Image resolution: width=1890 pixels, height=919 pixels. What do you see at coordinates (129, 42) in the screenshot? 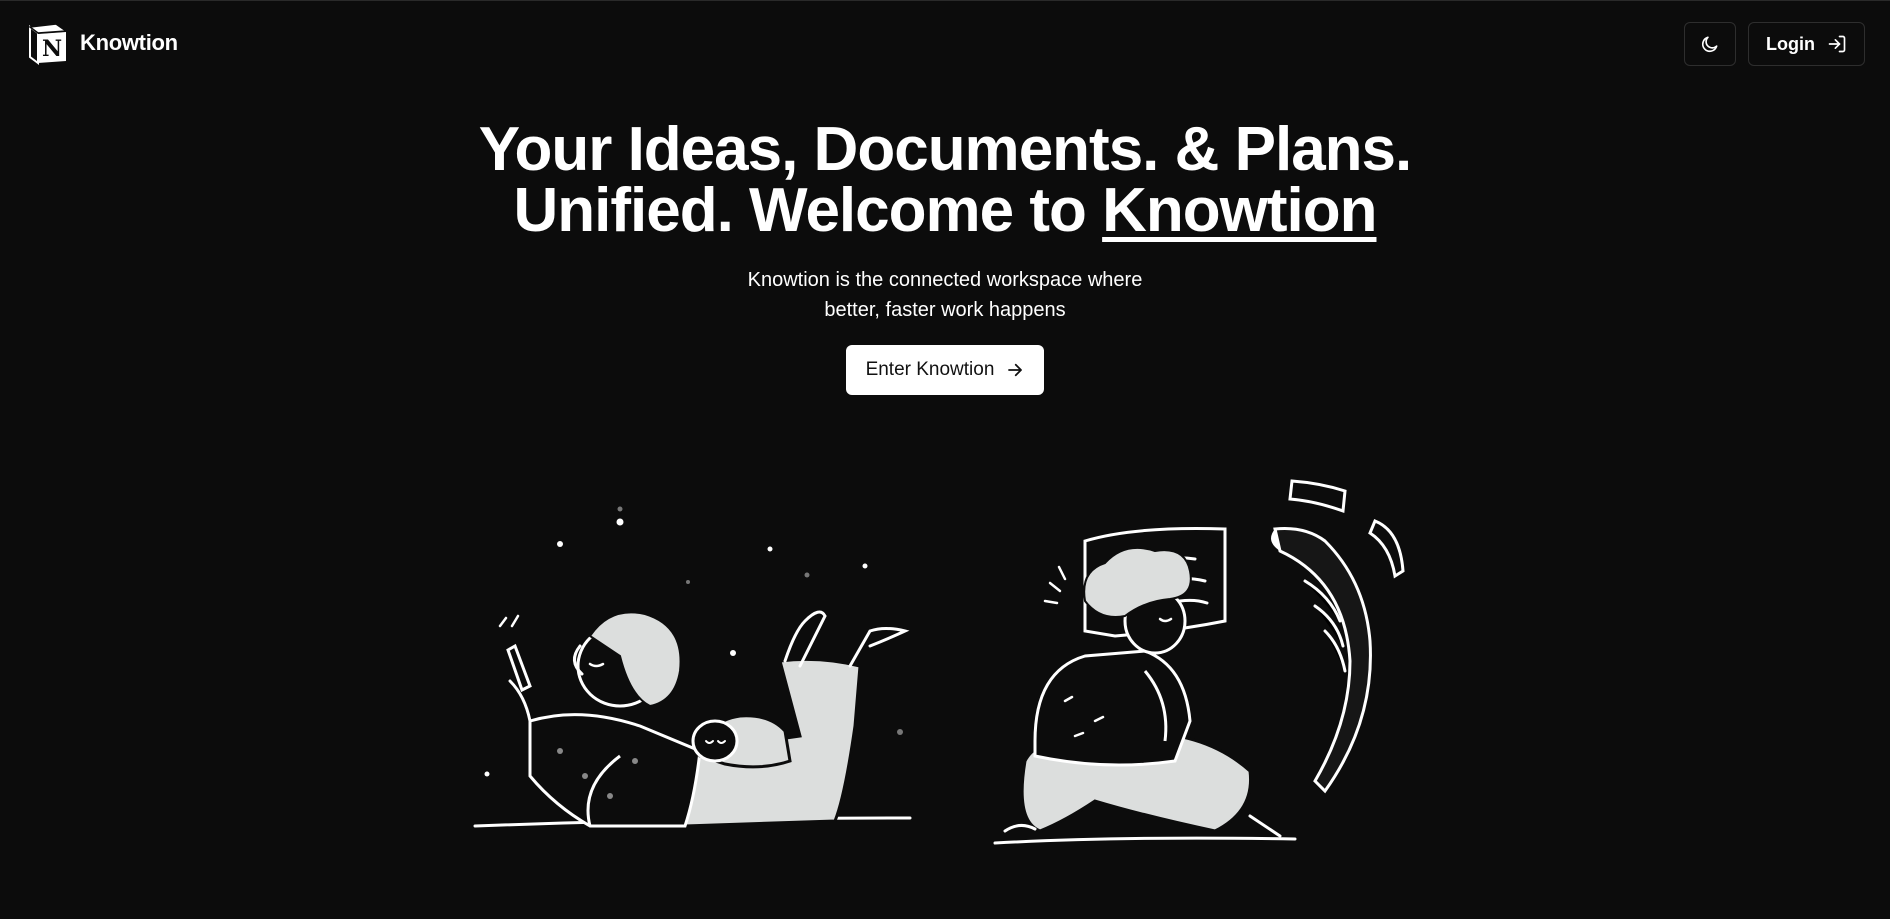
I see `brand-name: Knowtion` at bounding box center [129, 42].